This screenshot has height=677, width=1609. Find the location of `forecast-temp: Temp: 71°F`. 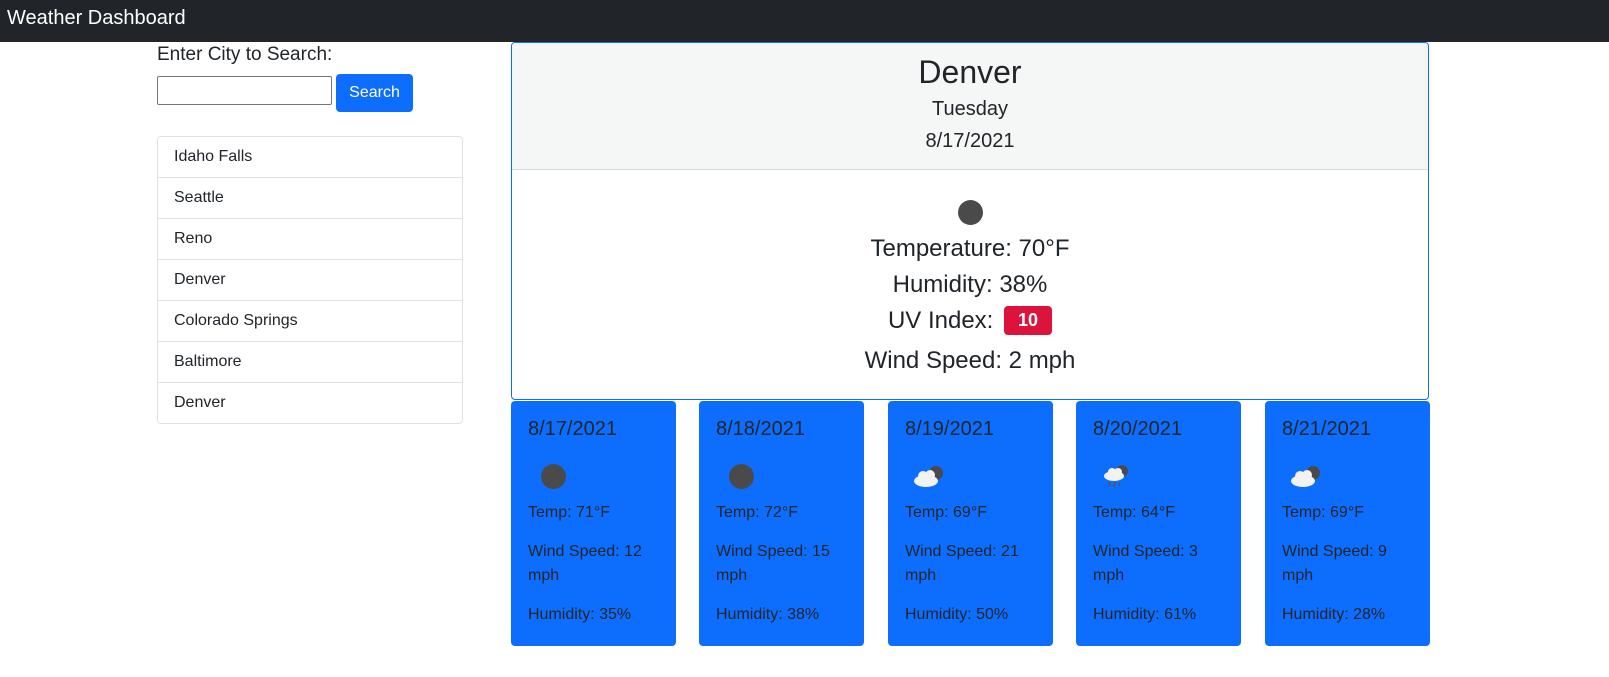

forecast-temp: Temp: 71°F is located at coordinates (569, 512).